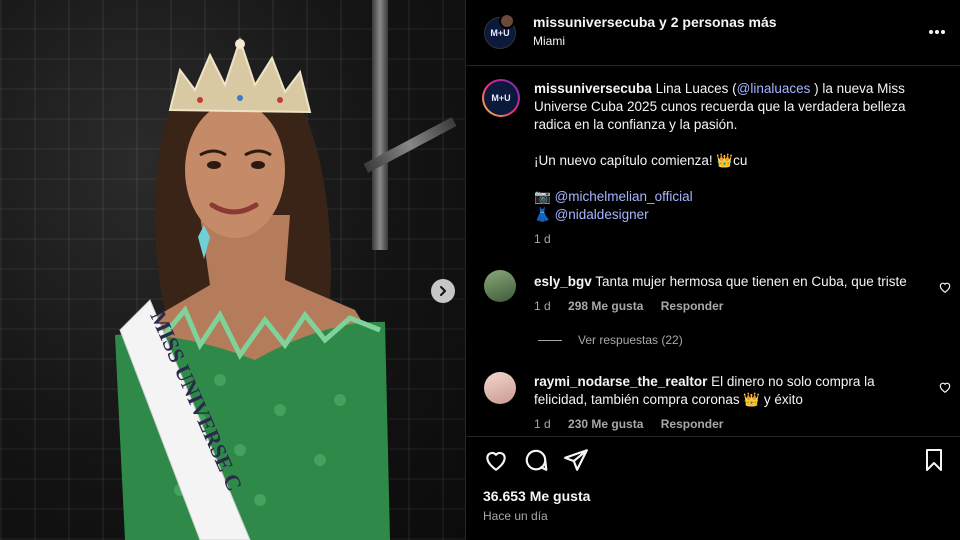 The image size is (960, 540). Describe the element at coordinates (515, 516) in the screenshot. I see `post-timestamp: Hace un día` at that location.